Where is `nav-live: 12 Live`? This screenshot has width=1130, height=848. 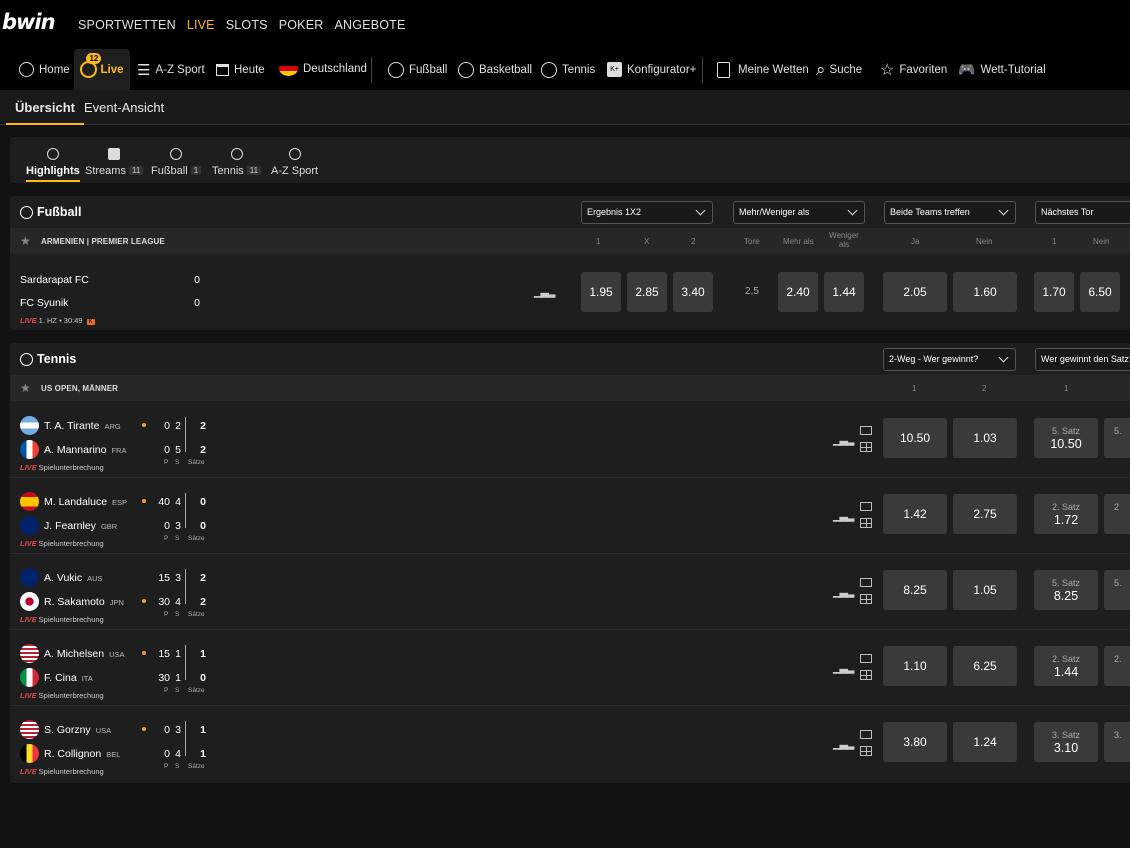 nav-live: 12 Live is located at coordinates (102, 69).